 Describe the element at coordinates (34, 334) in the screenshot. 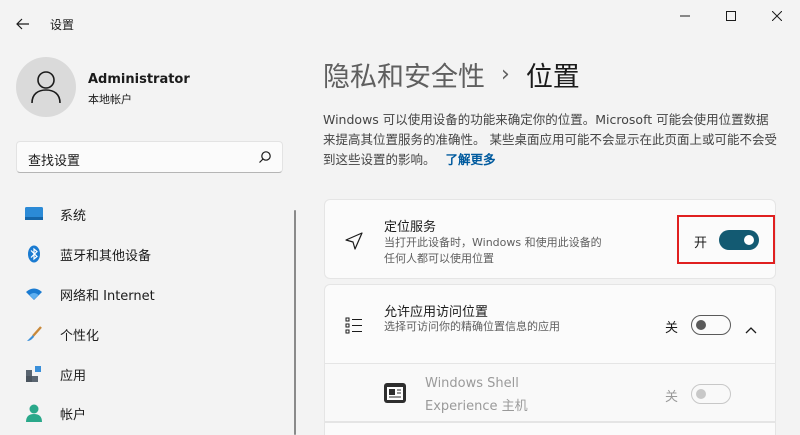

I see `brush-icon` at that location.